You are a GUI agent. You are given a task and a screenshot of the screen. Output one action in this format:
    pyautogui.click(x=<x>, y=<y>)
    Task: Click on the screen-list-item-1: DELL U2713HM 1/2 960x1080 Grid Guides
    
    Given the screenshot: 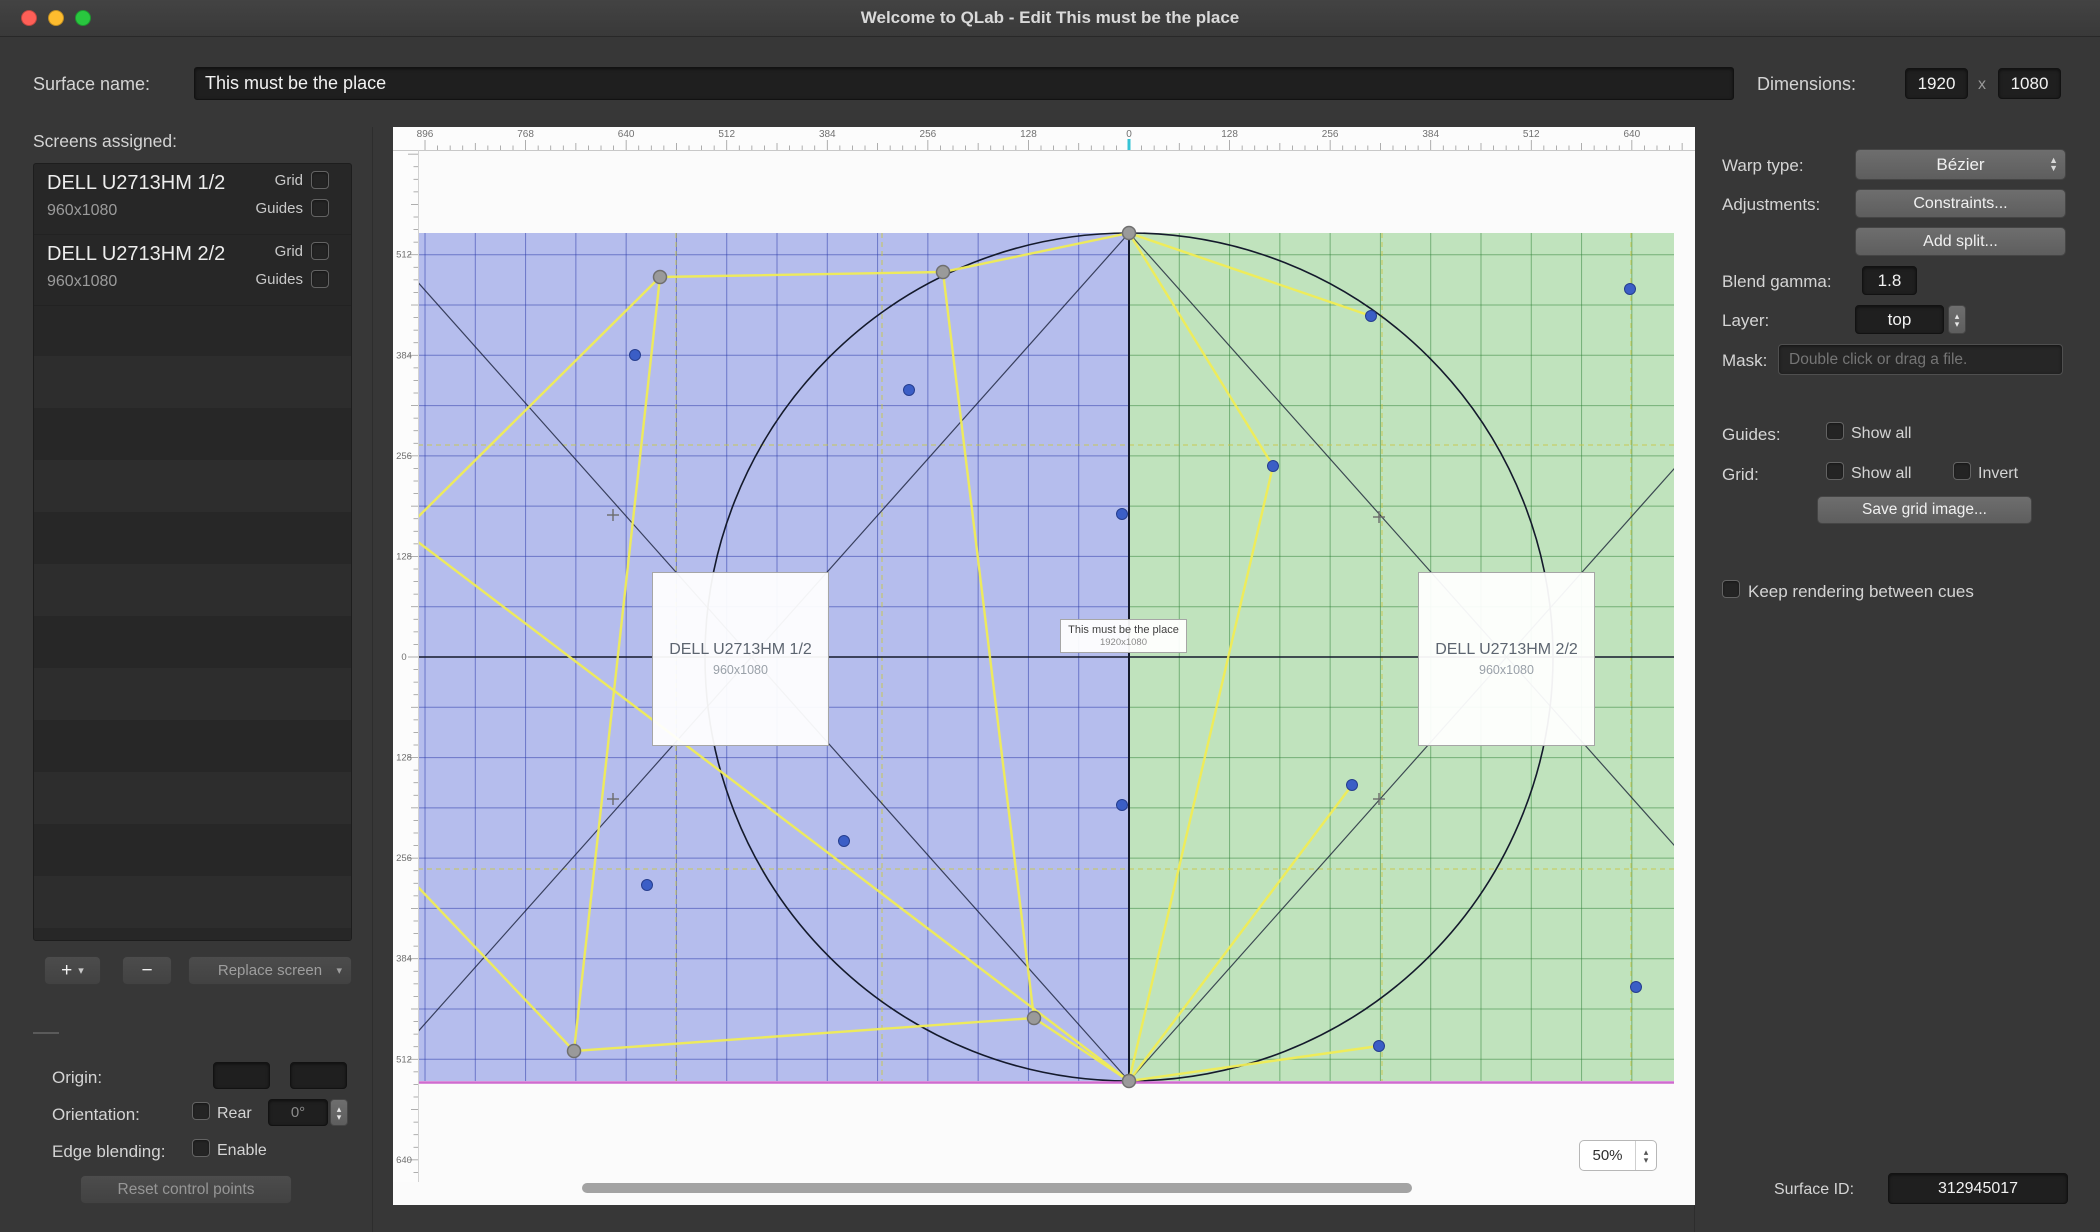 What is the action you would take?
    pyautogui.click(x=192, y=199)
    